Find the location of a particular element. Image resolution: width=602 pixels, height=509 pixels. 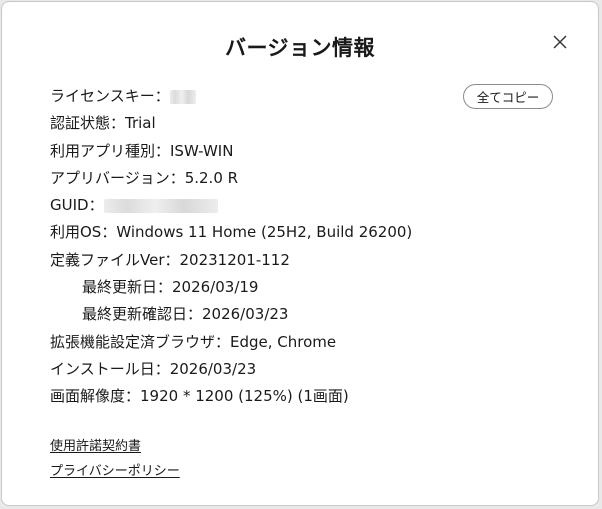

dialog-title: バージョン情報 is located at coordinates (300, 48).